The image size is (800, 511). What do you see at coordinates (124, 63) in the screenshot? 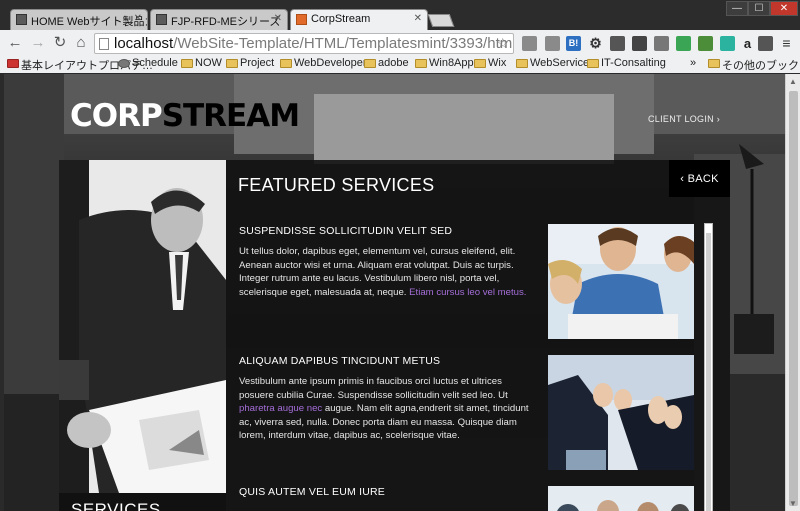
I see `apple-icon` at bounding box center [124, 63].